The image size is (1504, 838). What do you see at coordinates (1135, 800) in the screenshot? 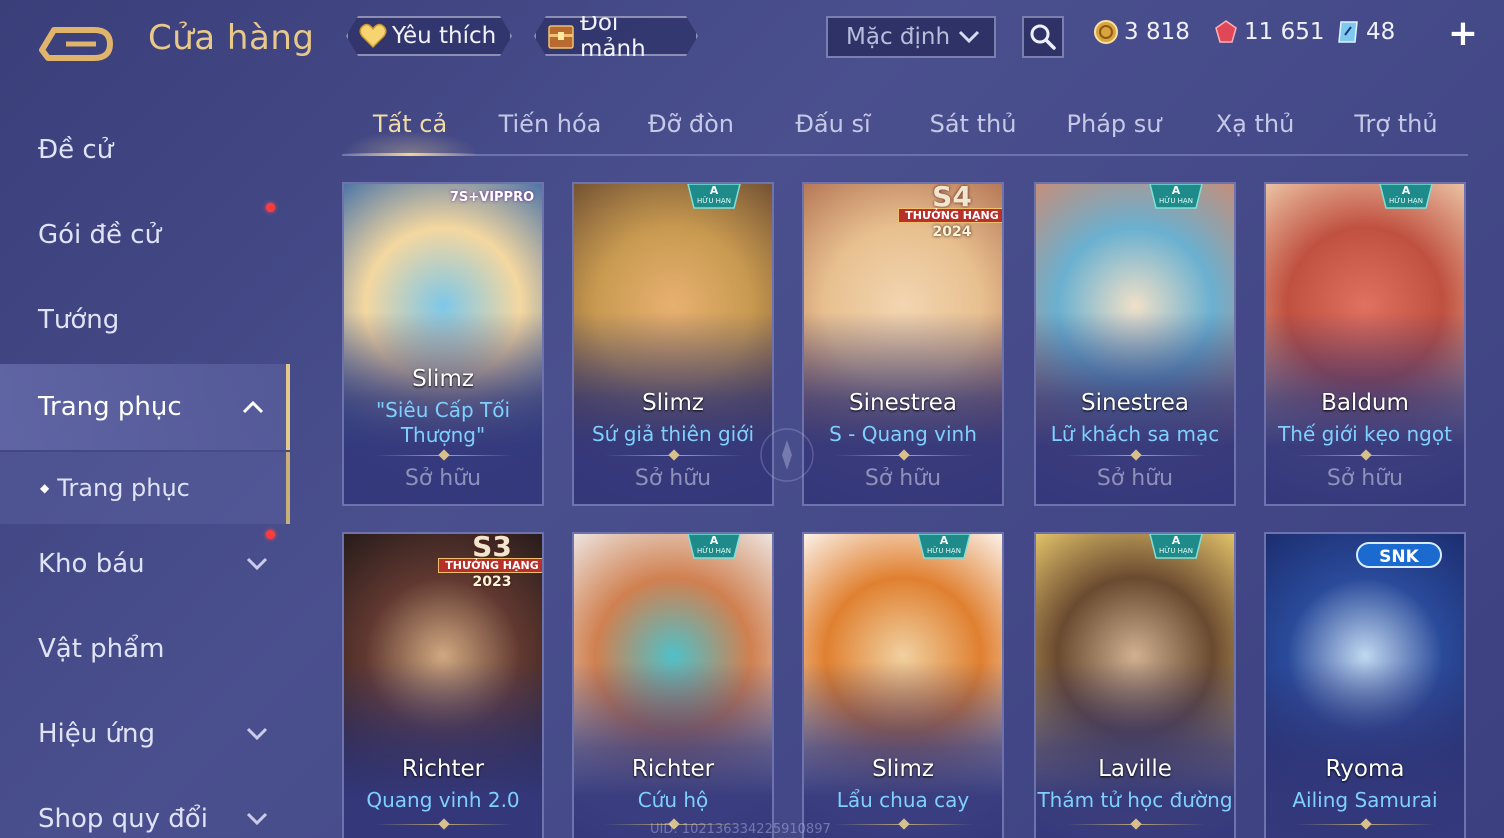
I see `skin-name: Thám tử học đường` at bounding box center [1135, 800].